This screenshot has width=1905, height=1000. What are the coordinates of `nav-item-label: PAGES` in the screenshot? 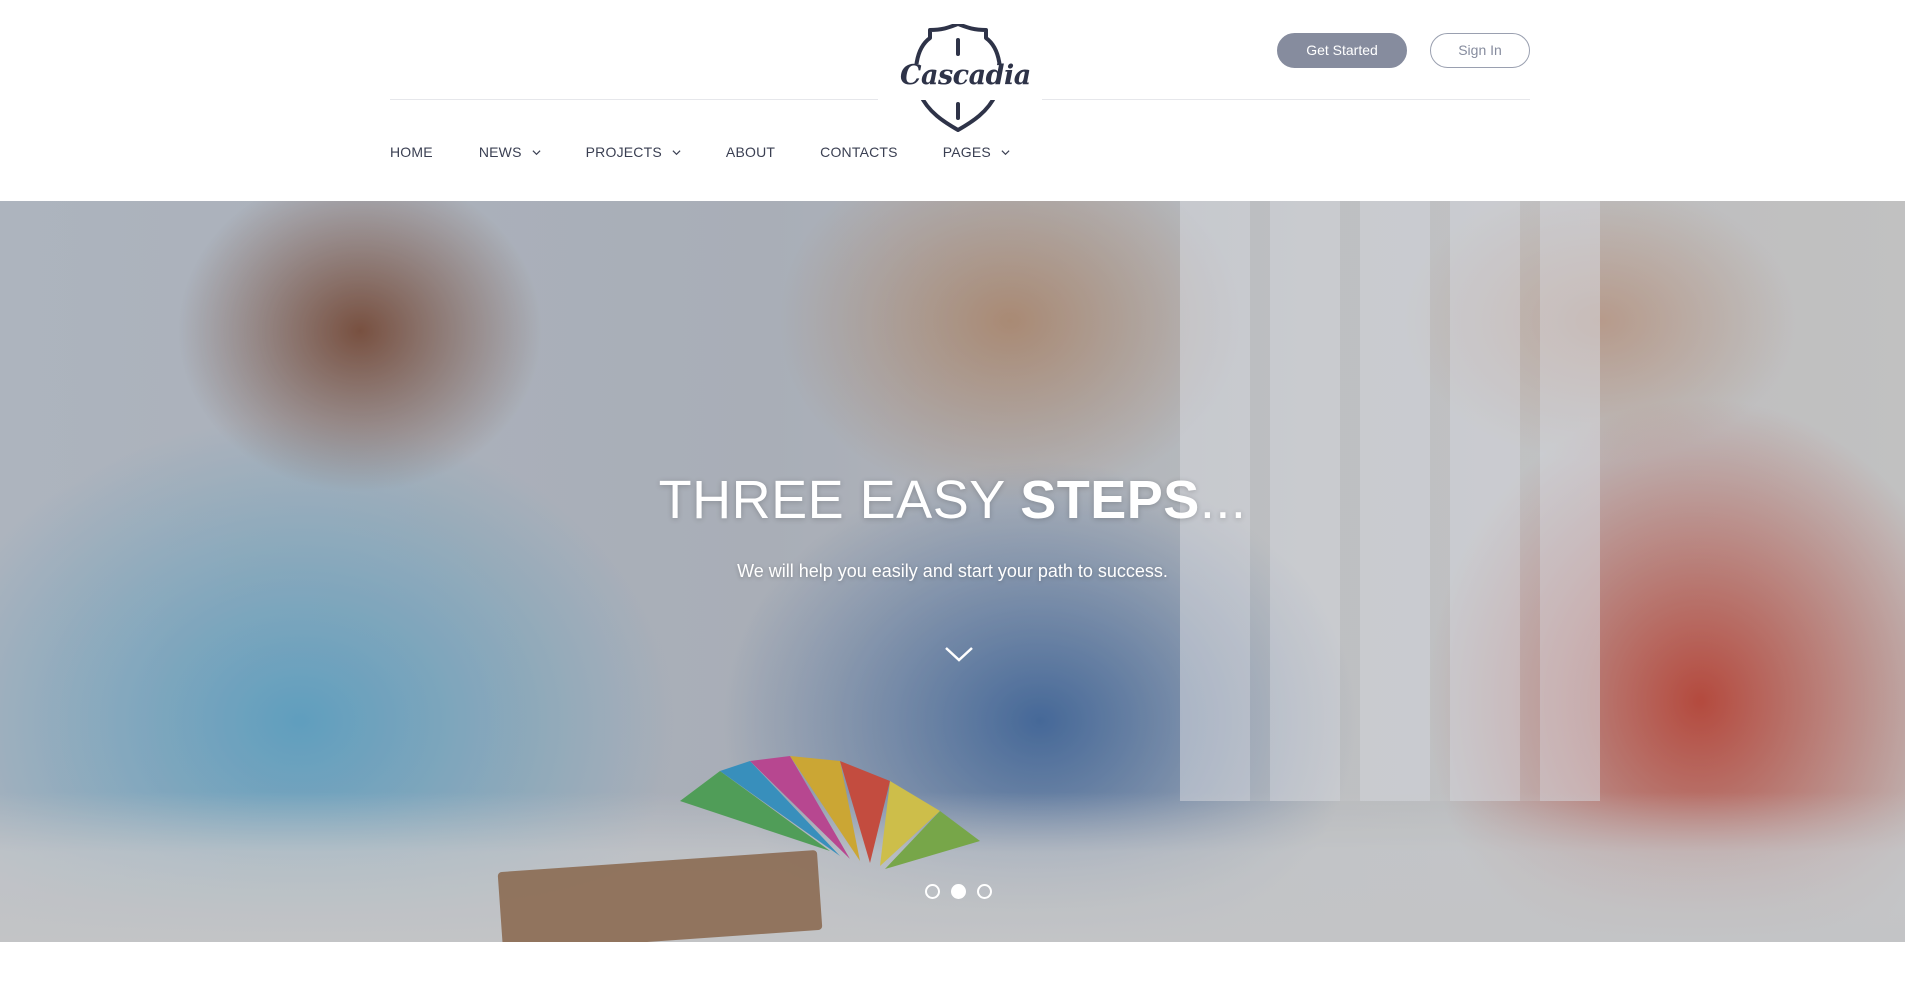 It's located at (966, 152).